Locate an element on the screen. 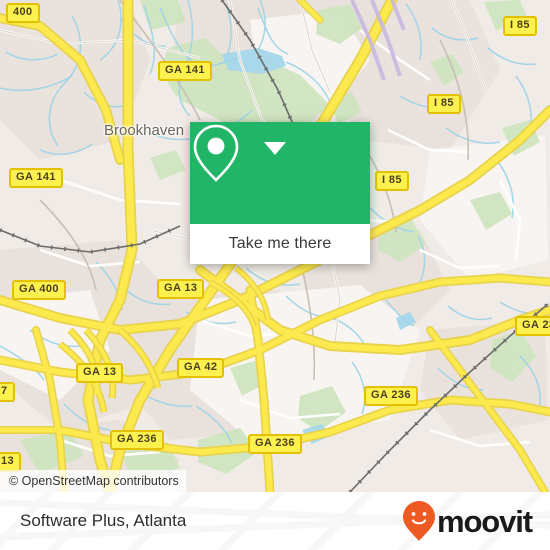 This screenshot has height=550, width=550. place-label-brookhaven: Brookhaven is located at coordinates (144, 130).